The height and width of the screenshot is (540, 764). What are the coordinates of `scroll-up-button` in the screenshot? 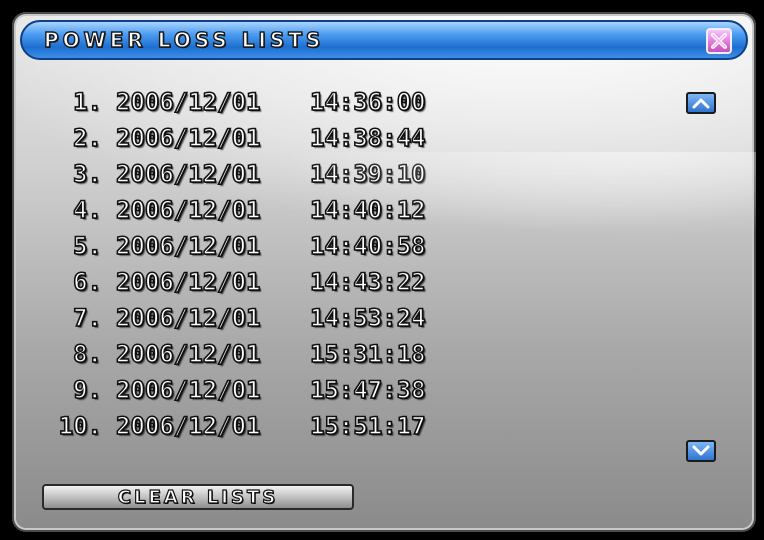 It's located at (701, 103).